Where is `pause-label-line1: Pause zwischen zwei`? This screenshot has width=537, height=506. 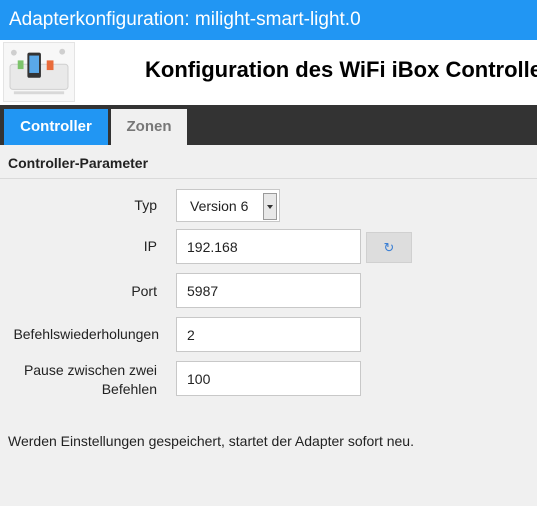 pause-label-line1: Pause zwischen zwei is located at coordinates (90, 370).